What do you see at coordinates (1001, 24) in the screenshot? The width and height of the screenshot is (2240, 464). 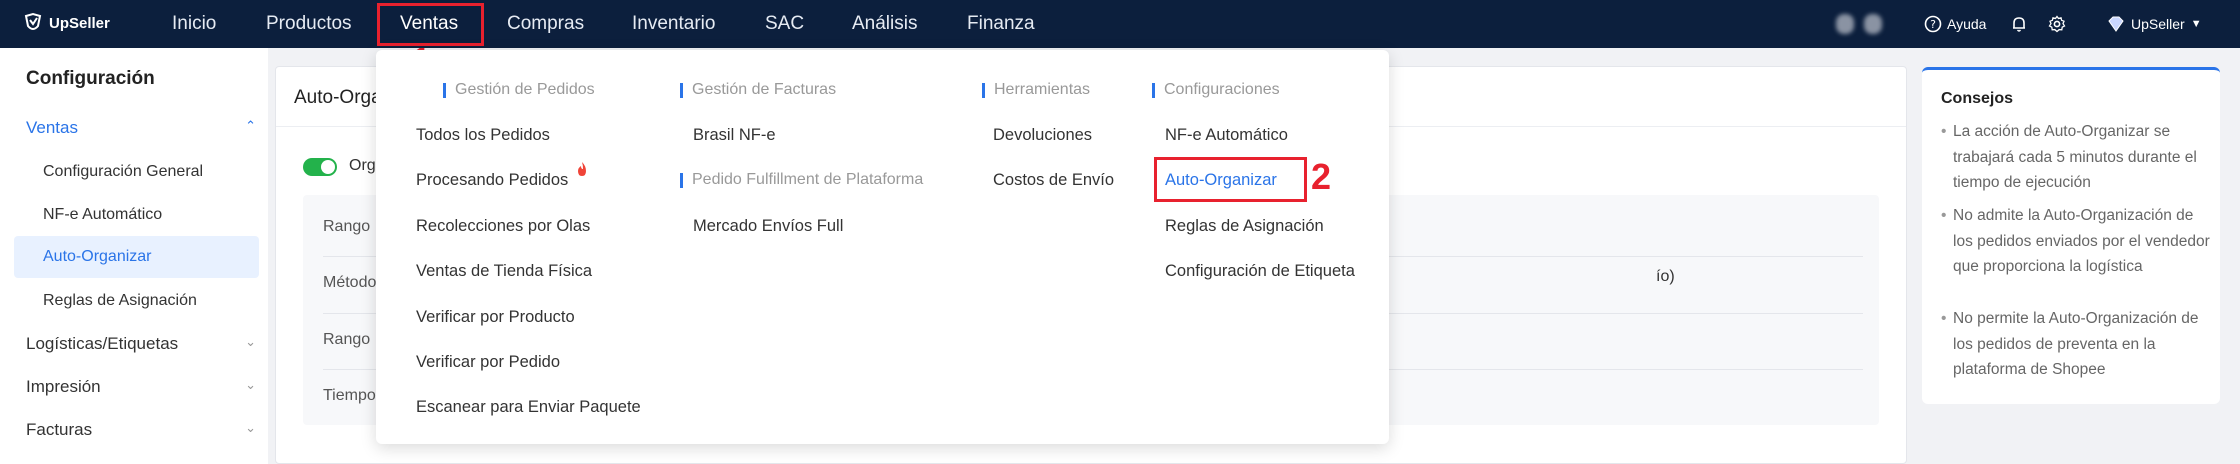 I see `nav-finanza: Finanza` at bounding box center [1001, 24].